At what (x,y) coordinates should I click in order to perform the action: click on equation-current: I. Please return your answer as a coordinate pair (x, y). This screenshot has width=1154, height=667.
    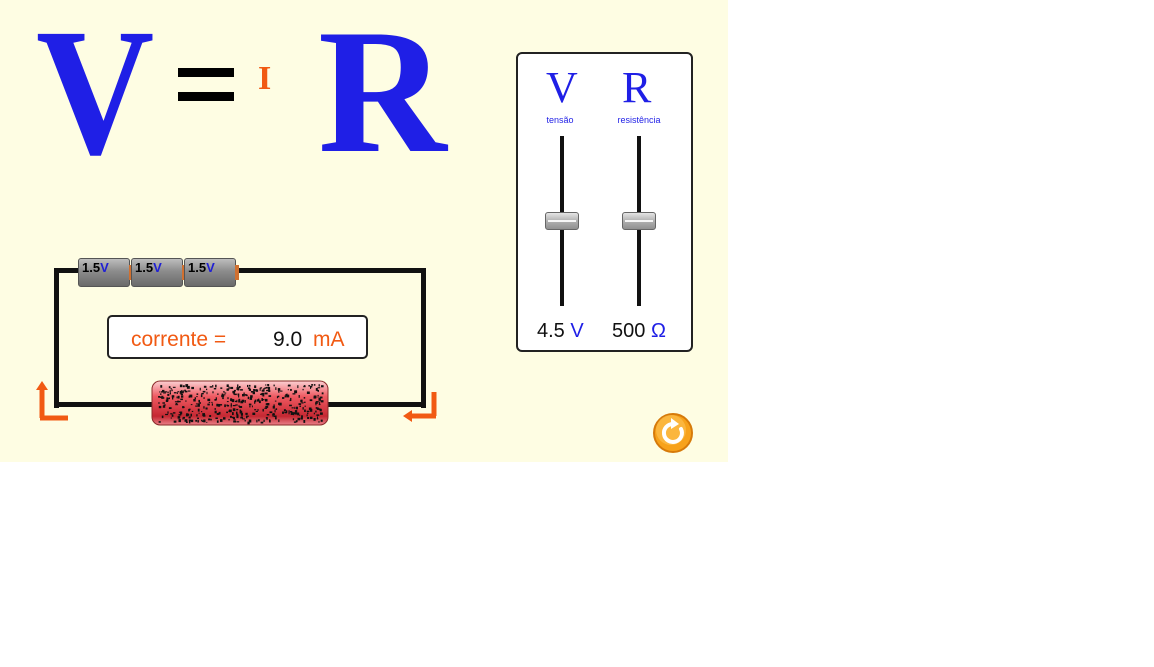
    Looking at the image, I should click on (265, 78).